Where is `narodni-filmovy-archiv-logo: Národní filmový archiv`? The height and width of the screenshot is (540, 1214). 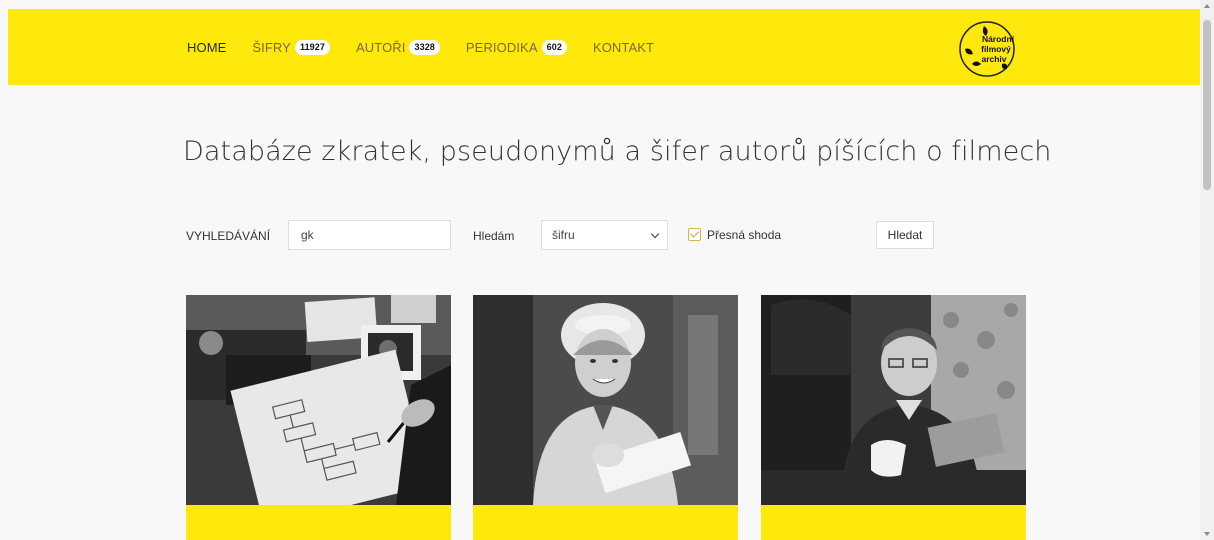
narodni-filmovy-archiv-logo: Národní filmový archiv is located at coordinates (987, 49).